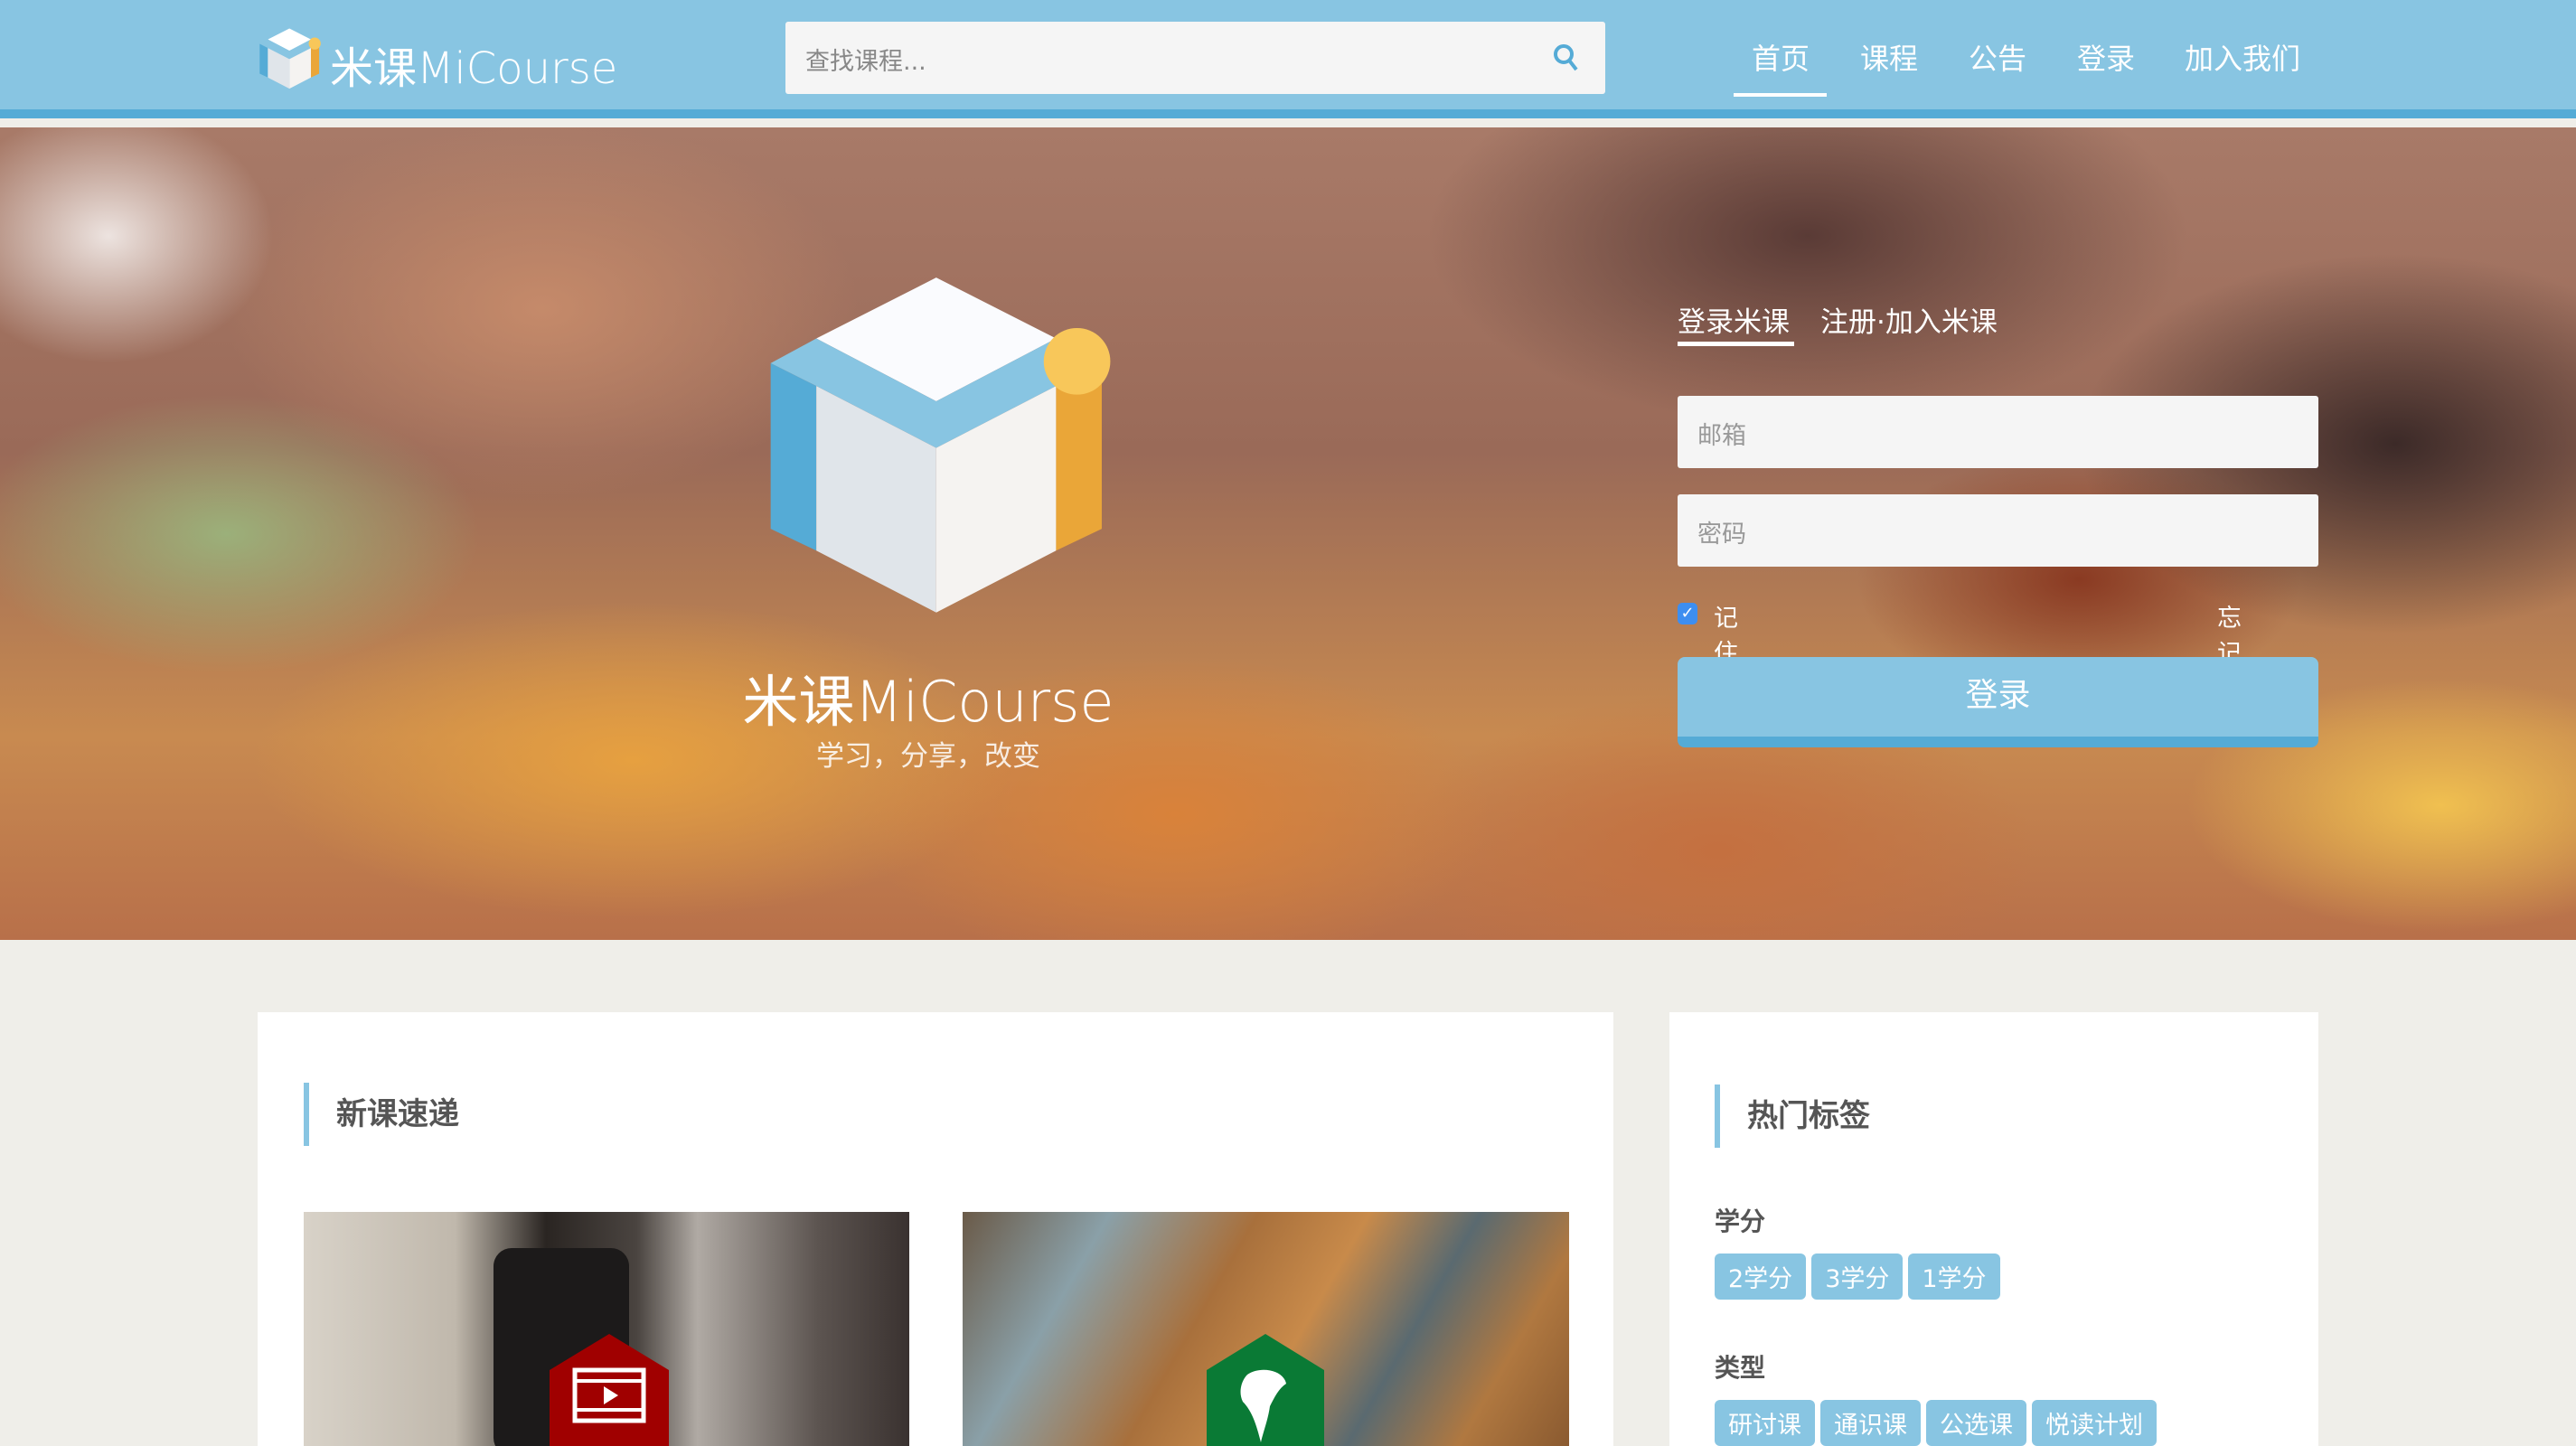 The width and height of the screenshot is (2576, 1446). Describe the element at coordinates (1954, 1277) in the screenshot. I see `tag-1-credit: 1学分` at that location.